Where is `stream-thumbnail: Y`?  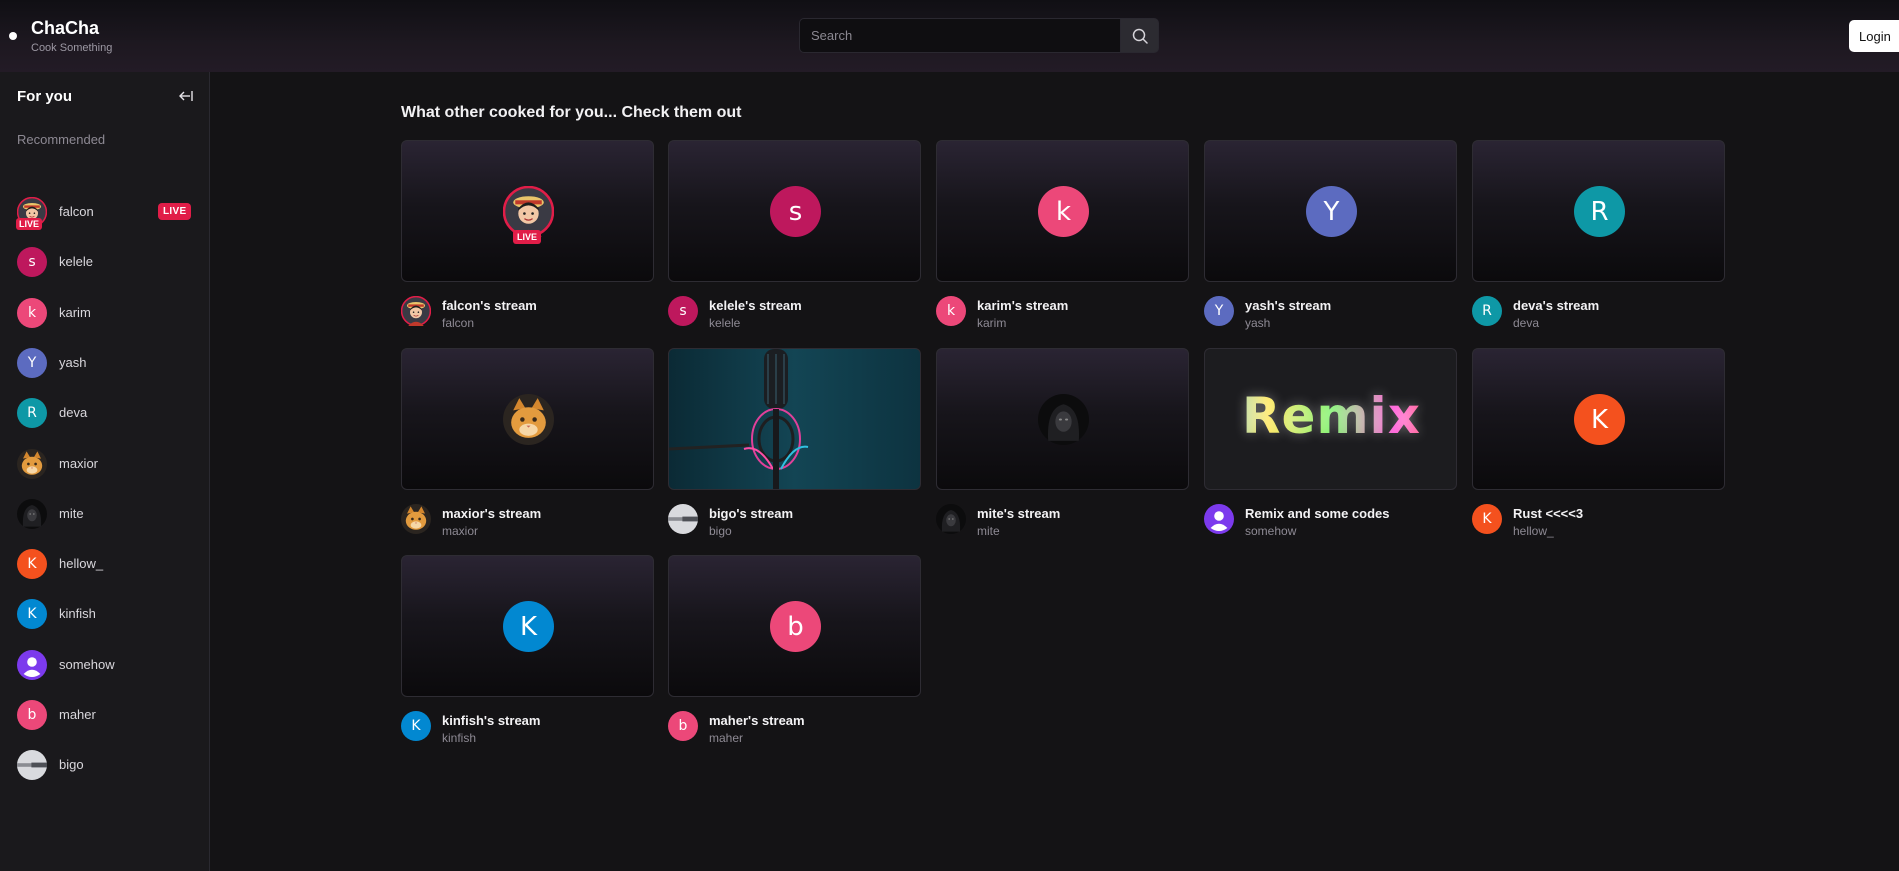
stream-thumbnail: Y is located at coordinates (1330, 211).